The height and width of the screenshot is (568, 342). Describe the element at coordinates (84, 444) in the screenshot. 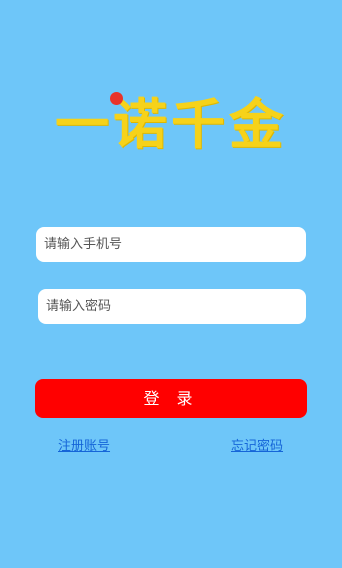

I see `register-link: 注册账号` at that location.